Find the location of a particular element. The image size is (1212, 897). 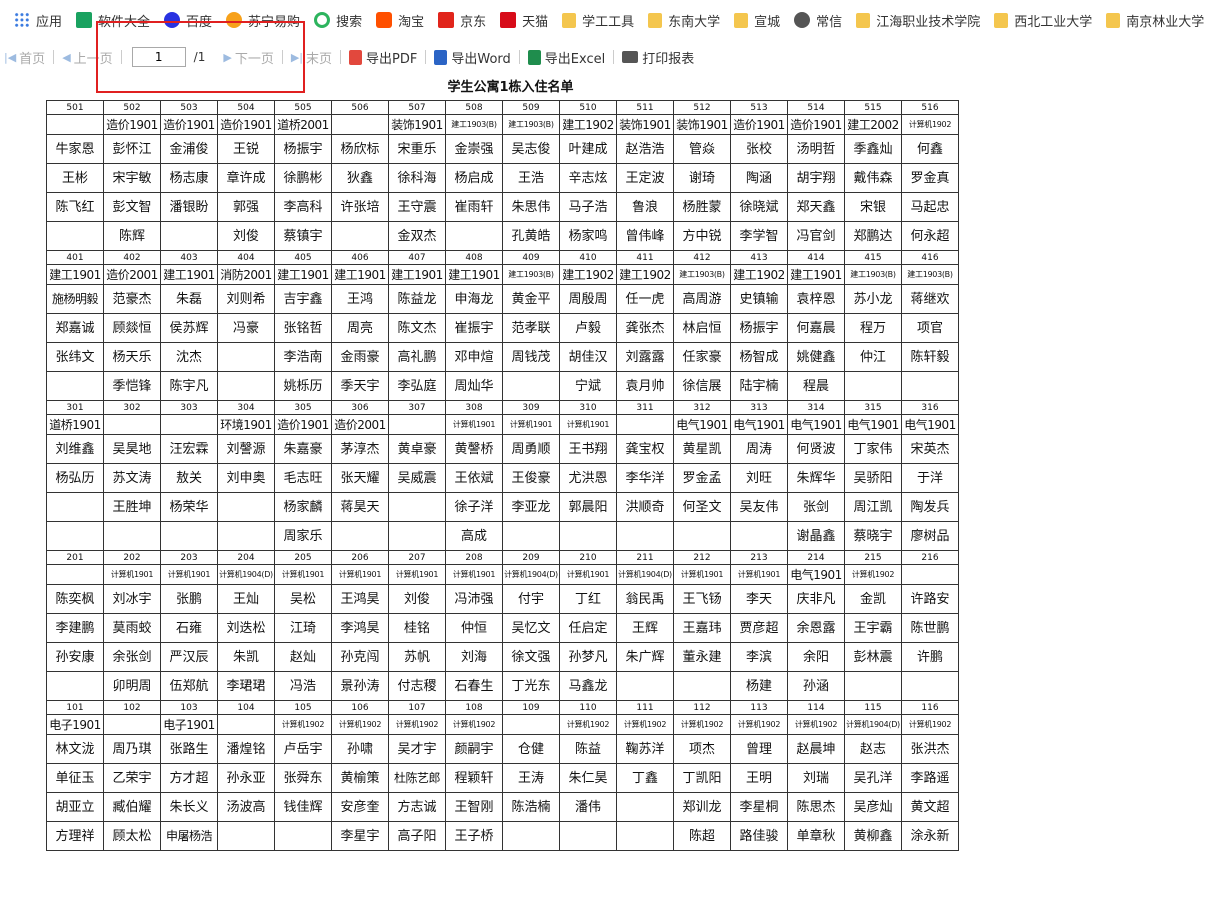

student-name-cell: 何永超 is located at coordinates (930, 236).